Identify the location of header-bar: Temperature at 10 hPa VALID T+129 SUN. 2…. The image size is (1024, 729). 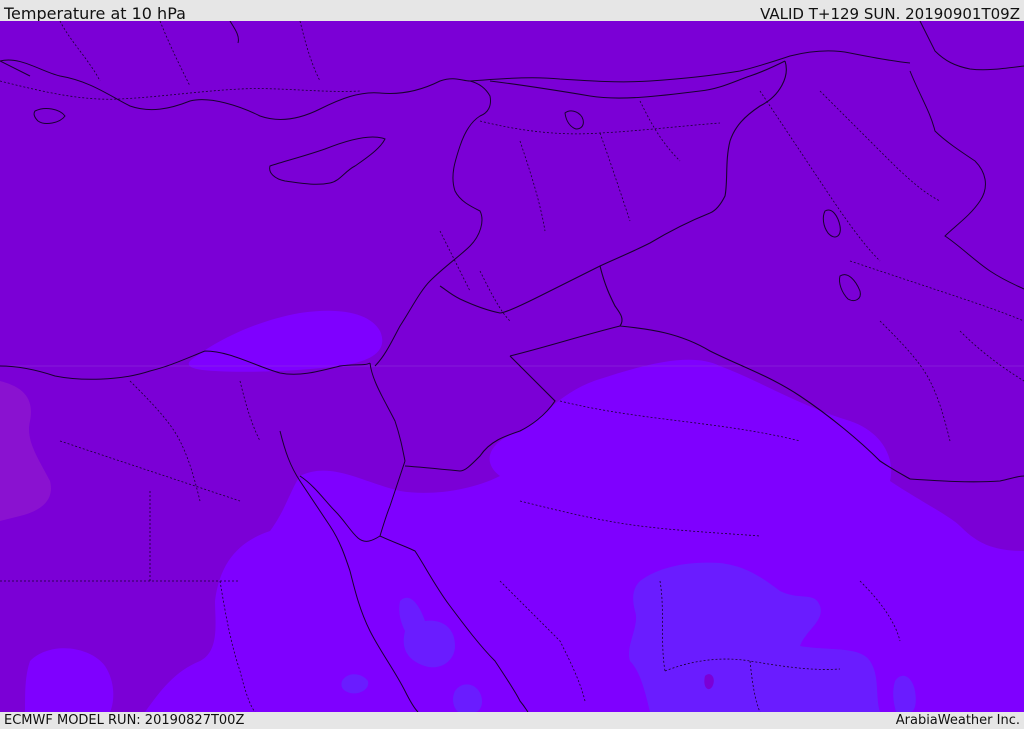
(512, 11).